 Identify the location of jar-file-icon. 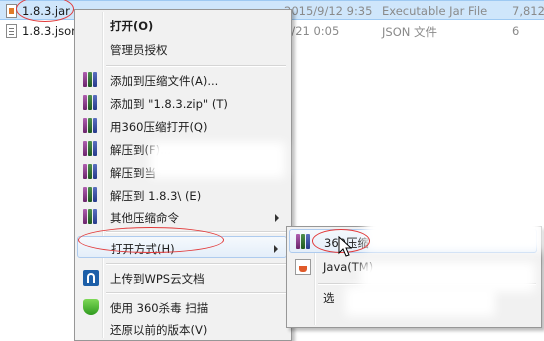
(11, 11).